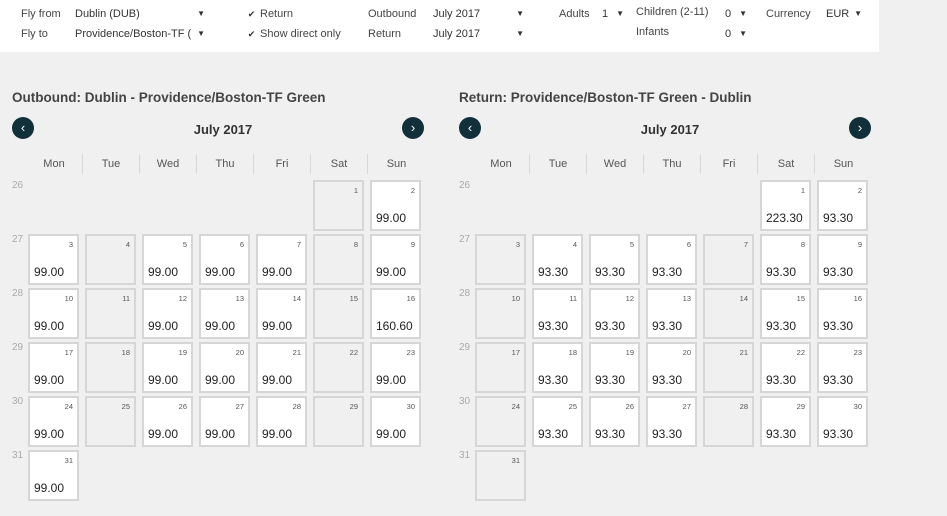 Image resolution: width=947 pixels, height=516 pixels. I want to click on outbound-day-cell: 3 99.00, so click(53, 259).